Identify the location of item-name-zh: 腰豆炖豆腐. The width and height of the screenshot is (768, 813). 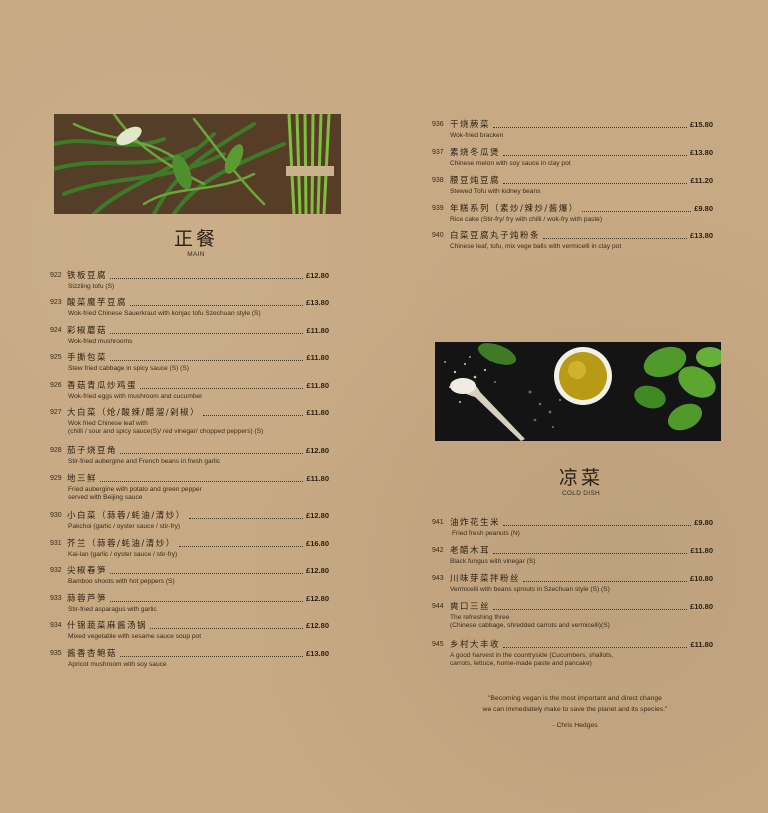
(475, 181).